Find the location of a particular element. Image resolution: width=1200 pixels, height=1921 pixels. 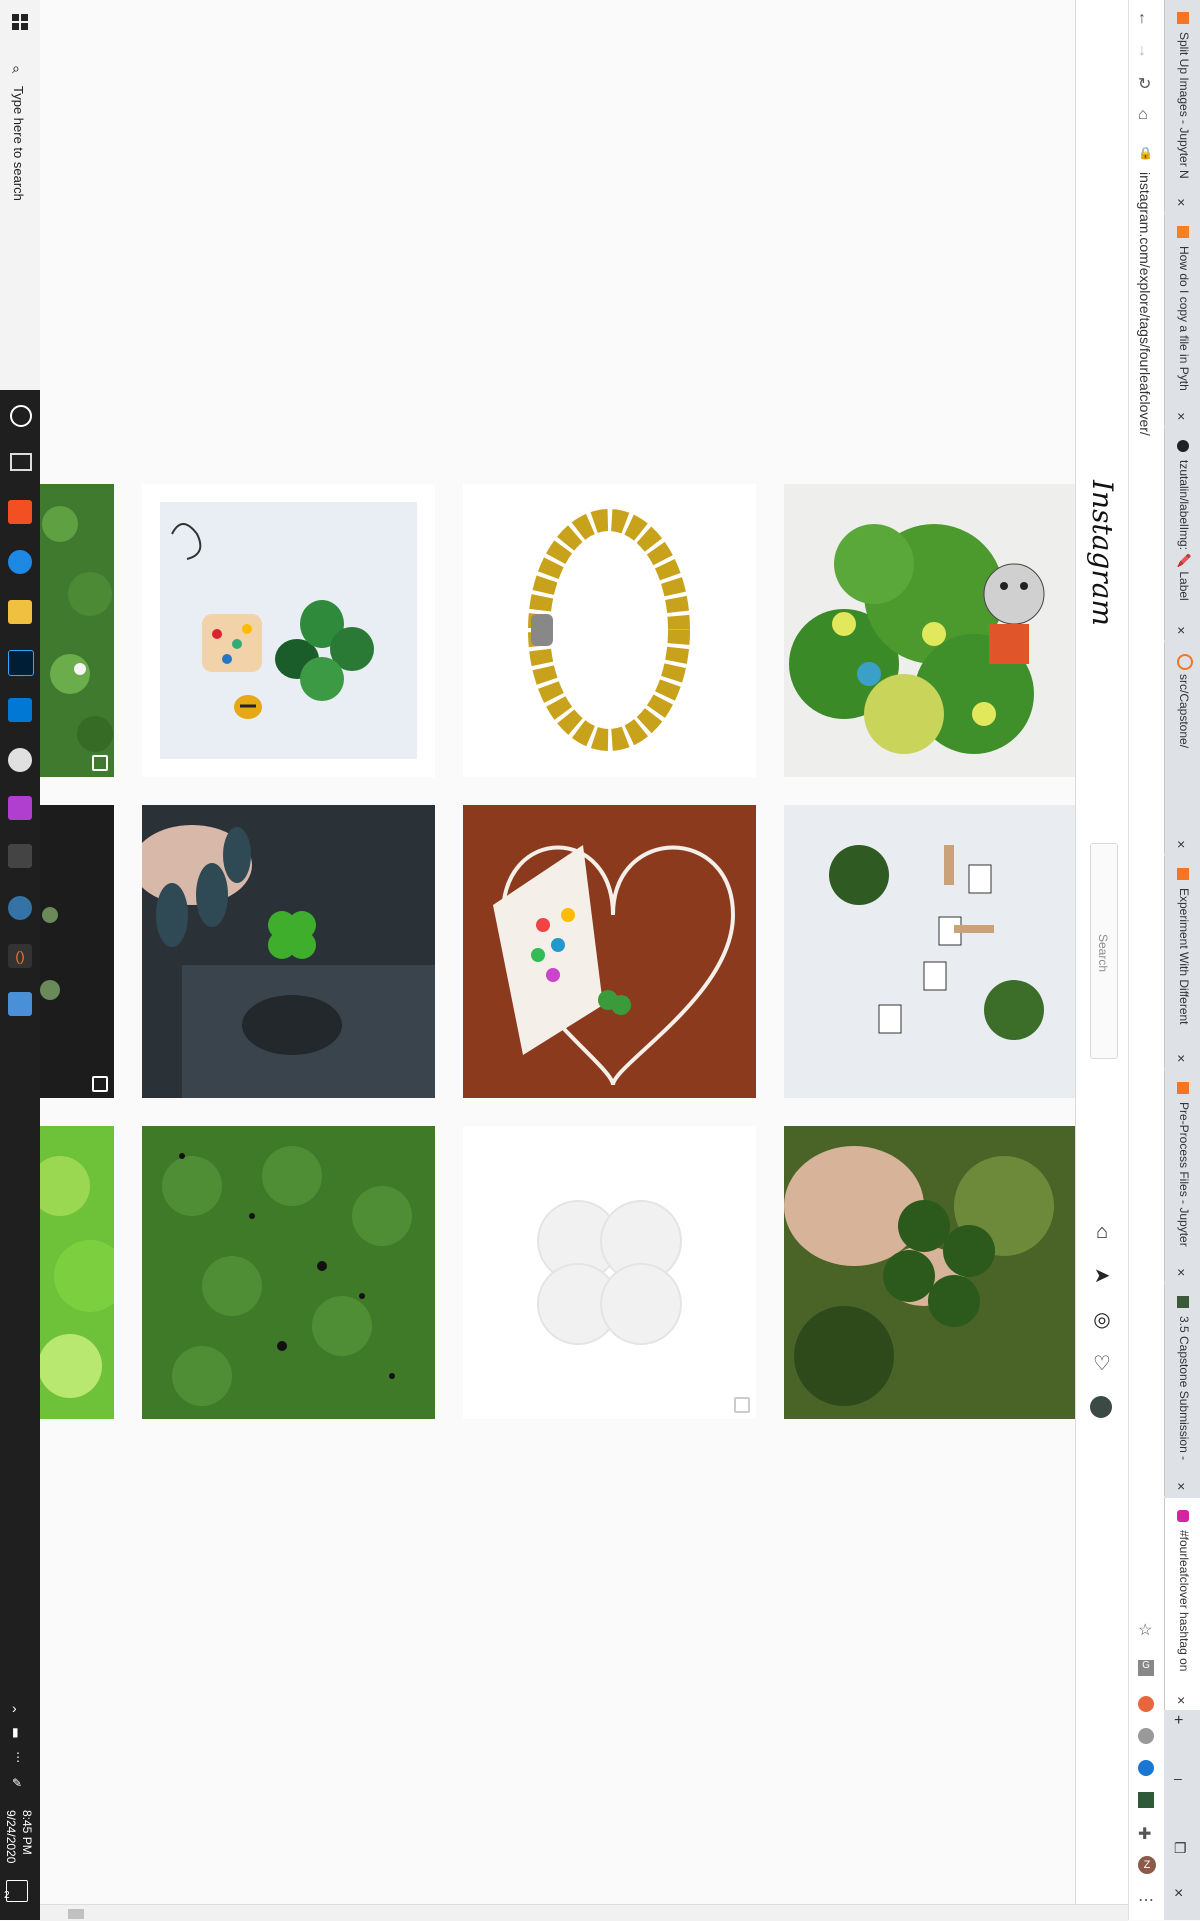

activity-heart-icon: ♡ is located at coordinates (1102, 1364).